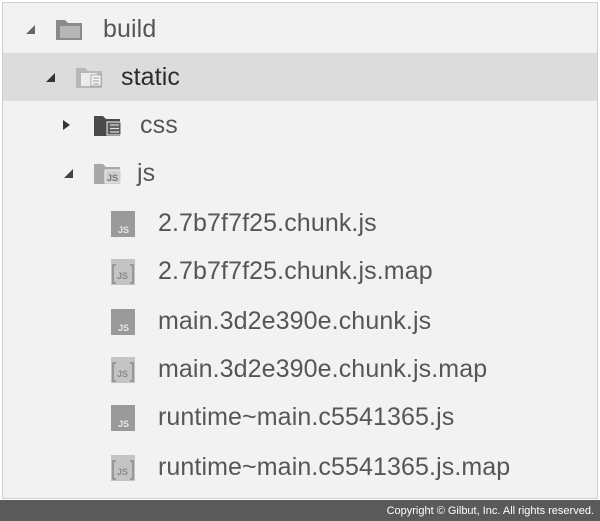  What do you see at coordinates (323, 368) in the screenshot?
I see `file-label: main.3d2e390e.chunk.js.map` at bounding box center [323, 368].